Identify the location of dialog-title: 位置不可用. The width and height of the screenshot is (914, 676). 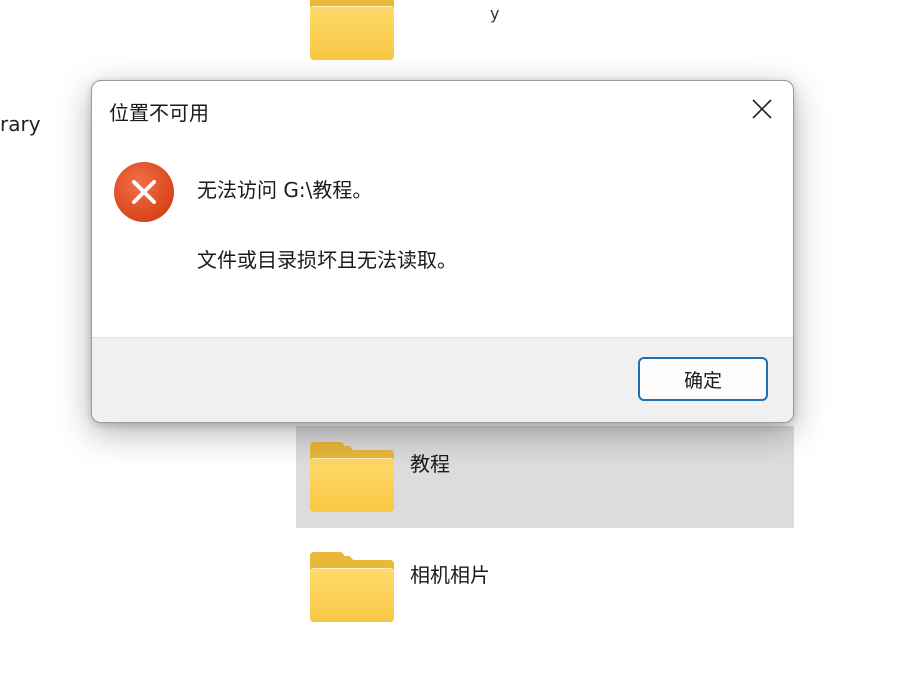
(159, 113).